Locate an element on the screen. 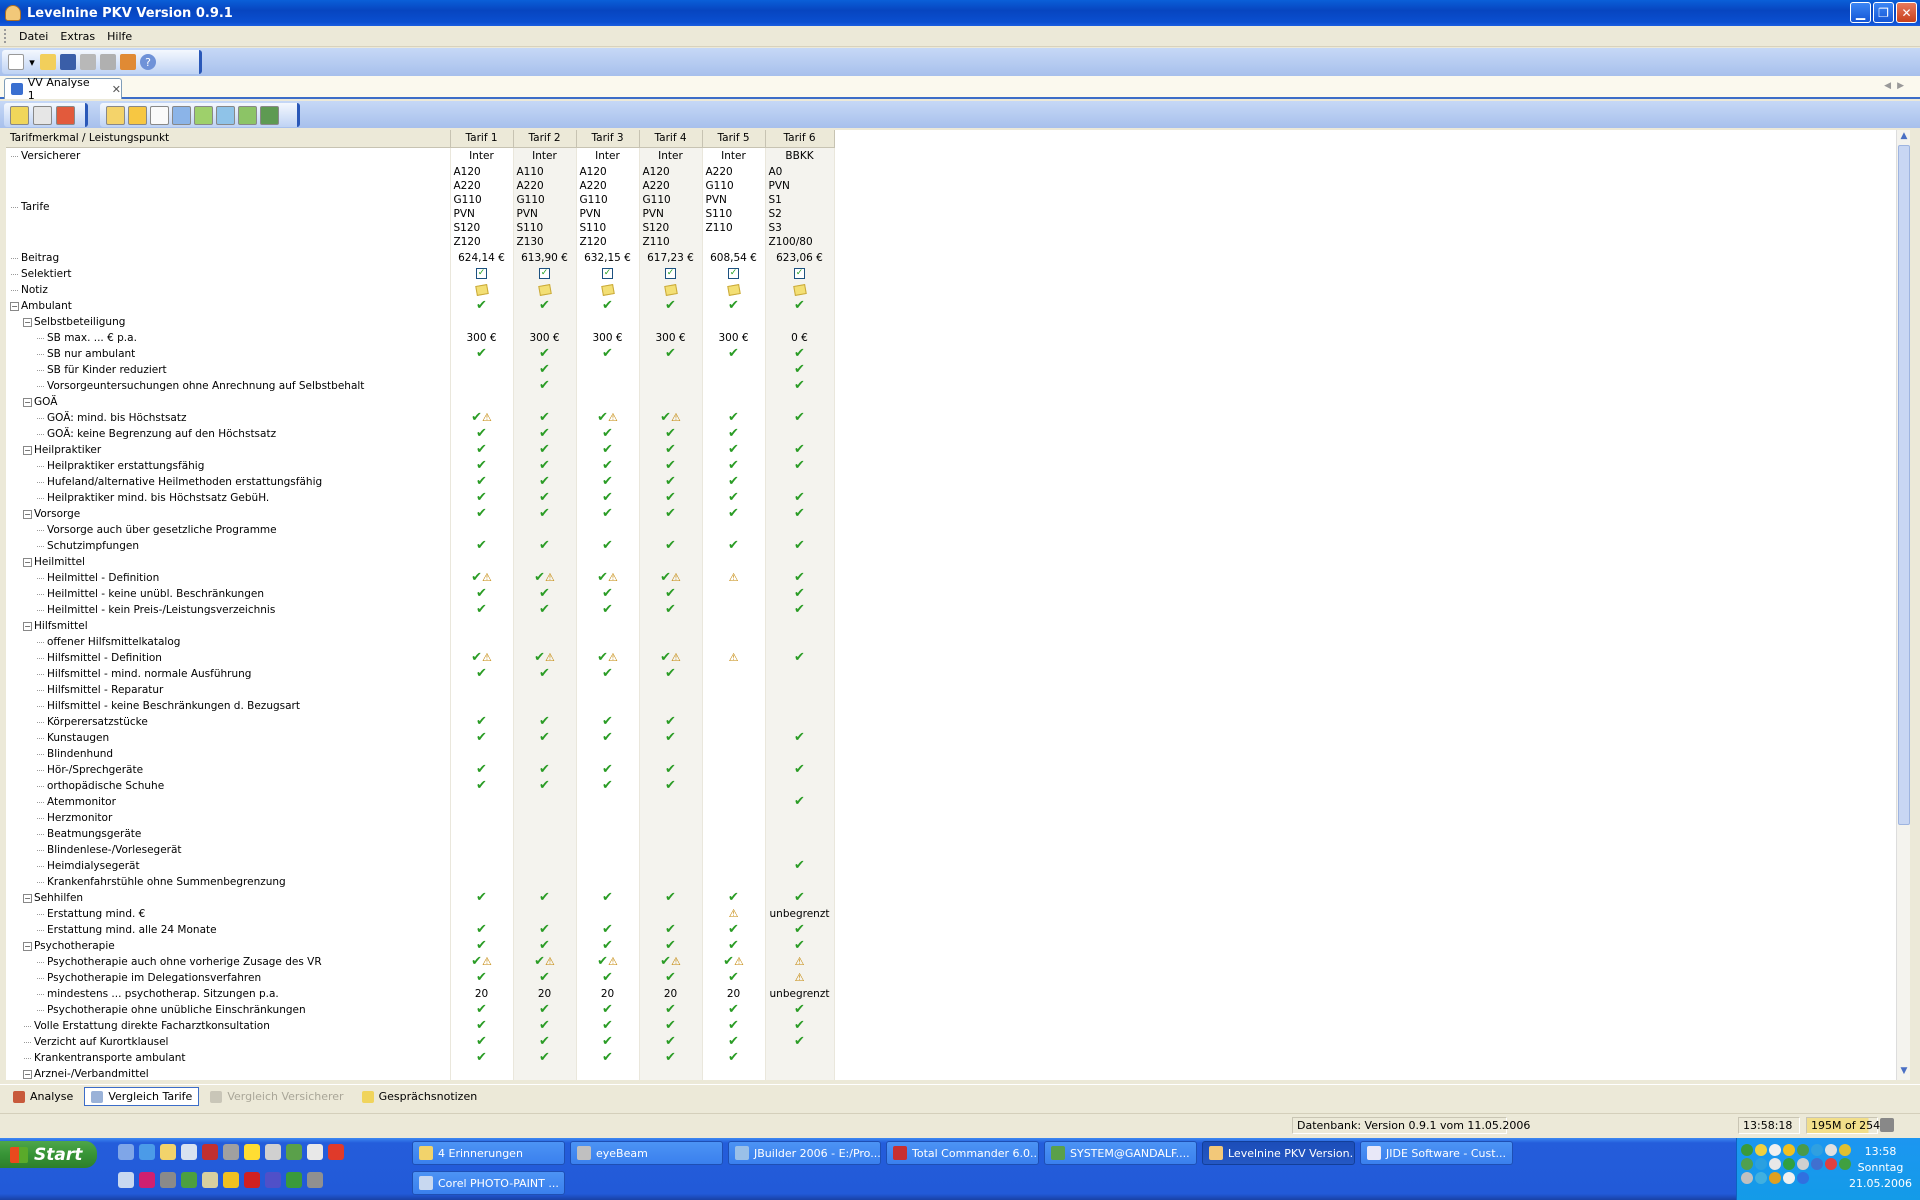 This screenshot has height=1200, width=1920. feature-label-cell: Erstattung mind. € is located at coordinates (228, 913).